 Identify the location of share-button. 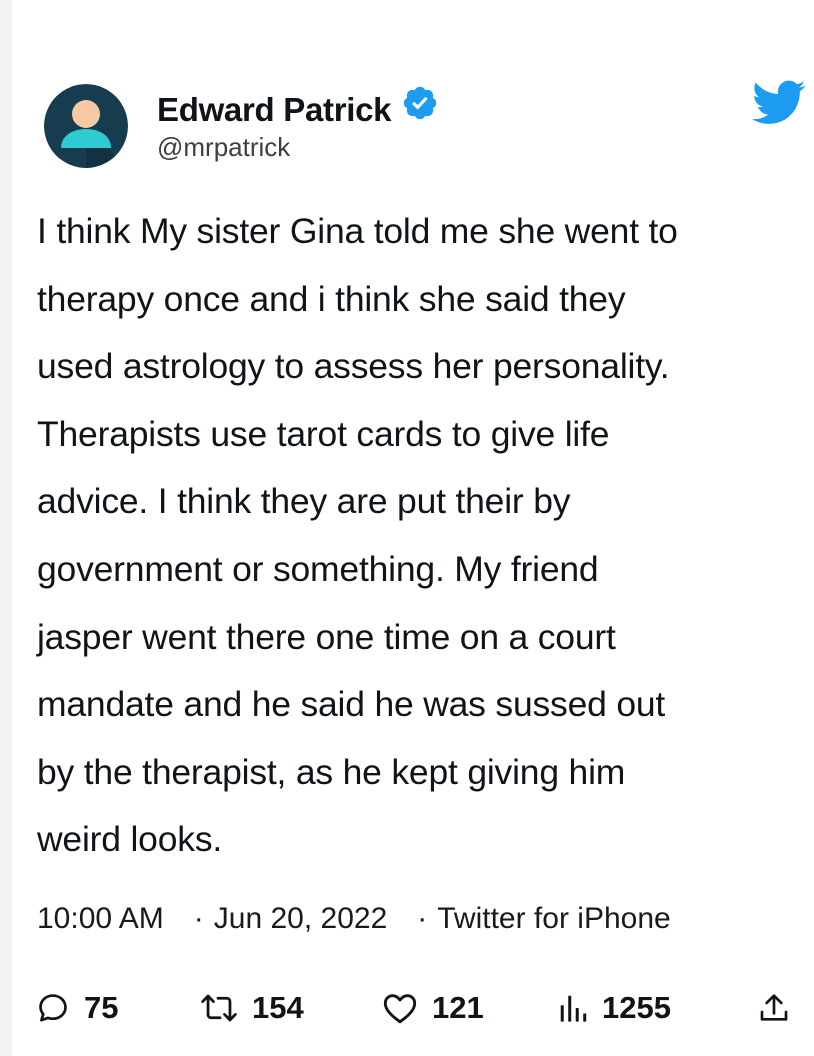
(774, 1008).